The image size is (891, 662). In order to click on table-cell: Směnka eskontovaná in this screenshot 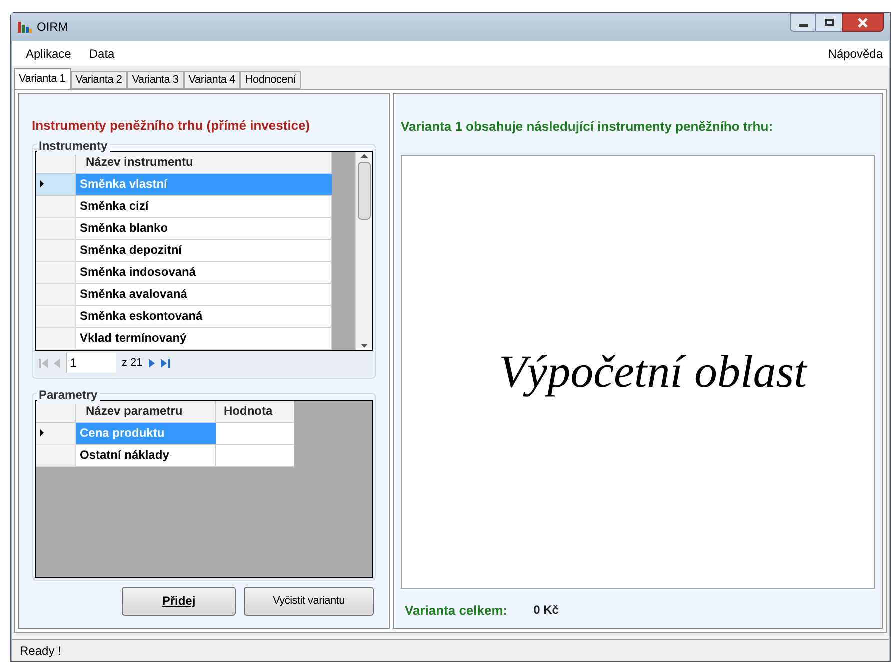, I will do `click(204, 317)`.